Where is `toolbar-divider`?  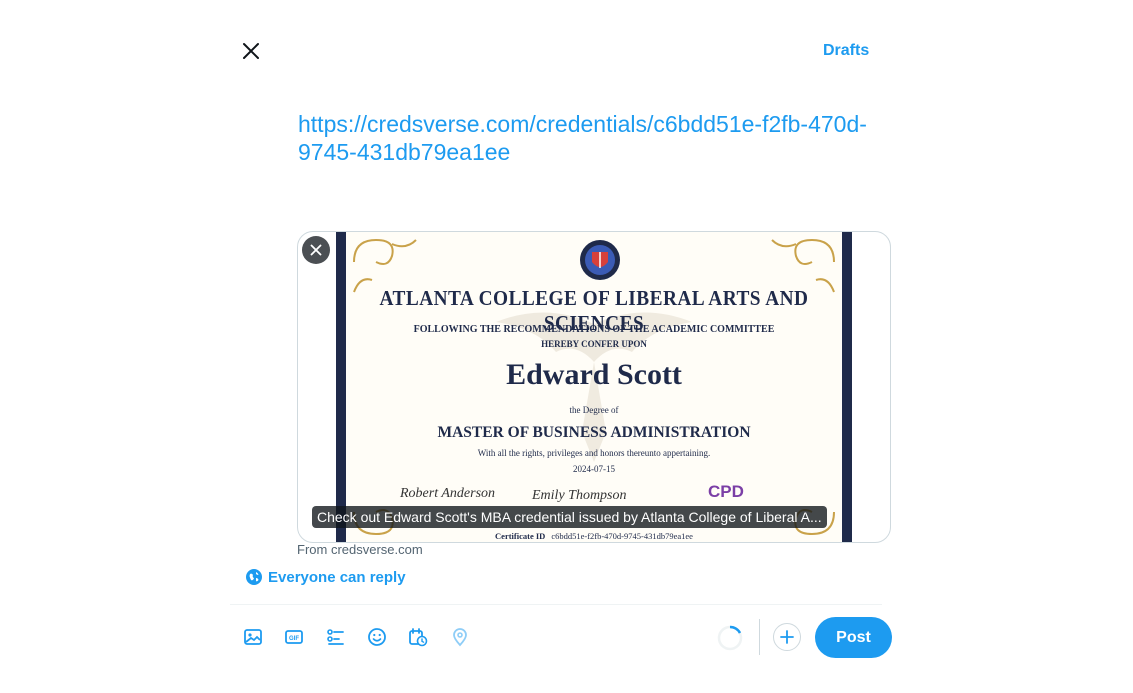
toolbar-divider is located at coordinates (556, 604).